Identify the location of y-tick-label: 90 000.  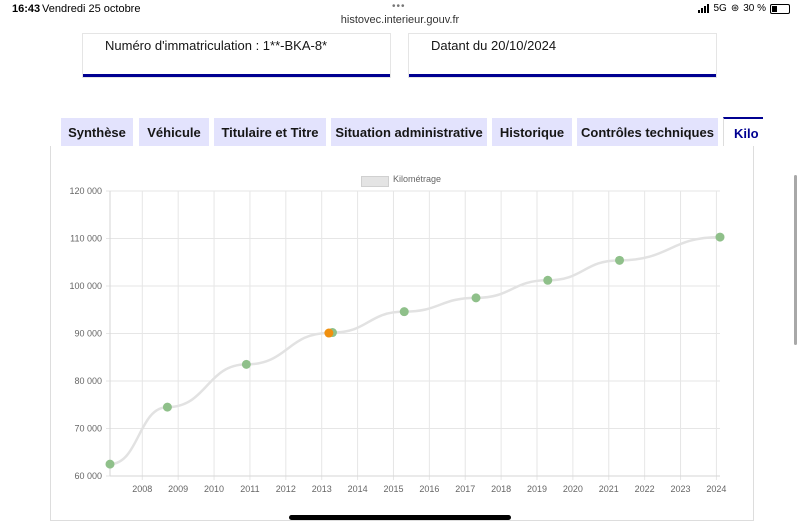
(88, 334).